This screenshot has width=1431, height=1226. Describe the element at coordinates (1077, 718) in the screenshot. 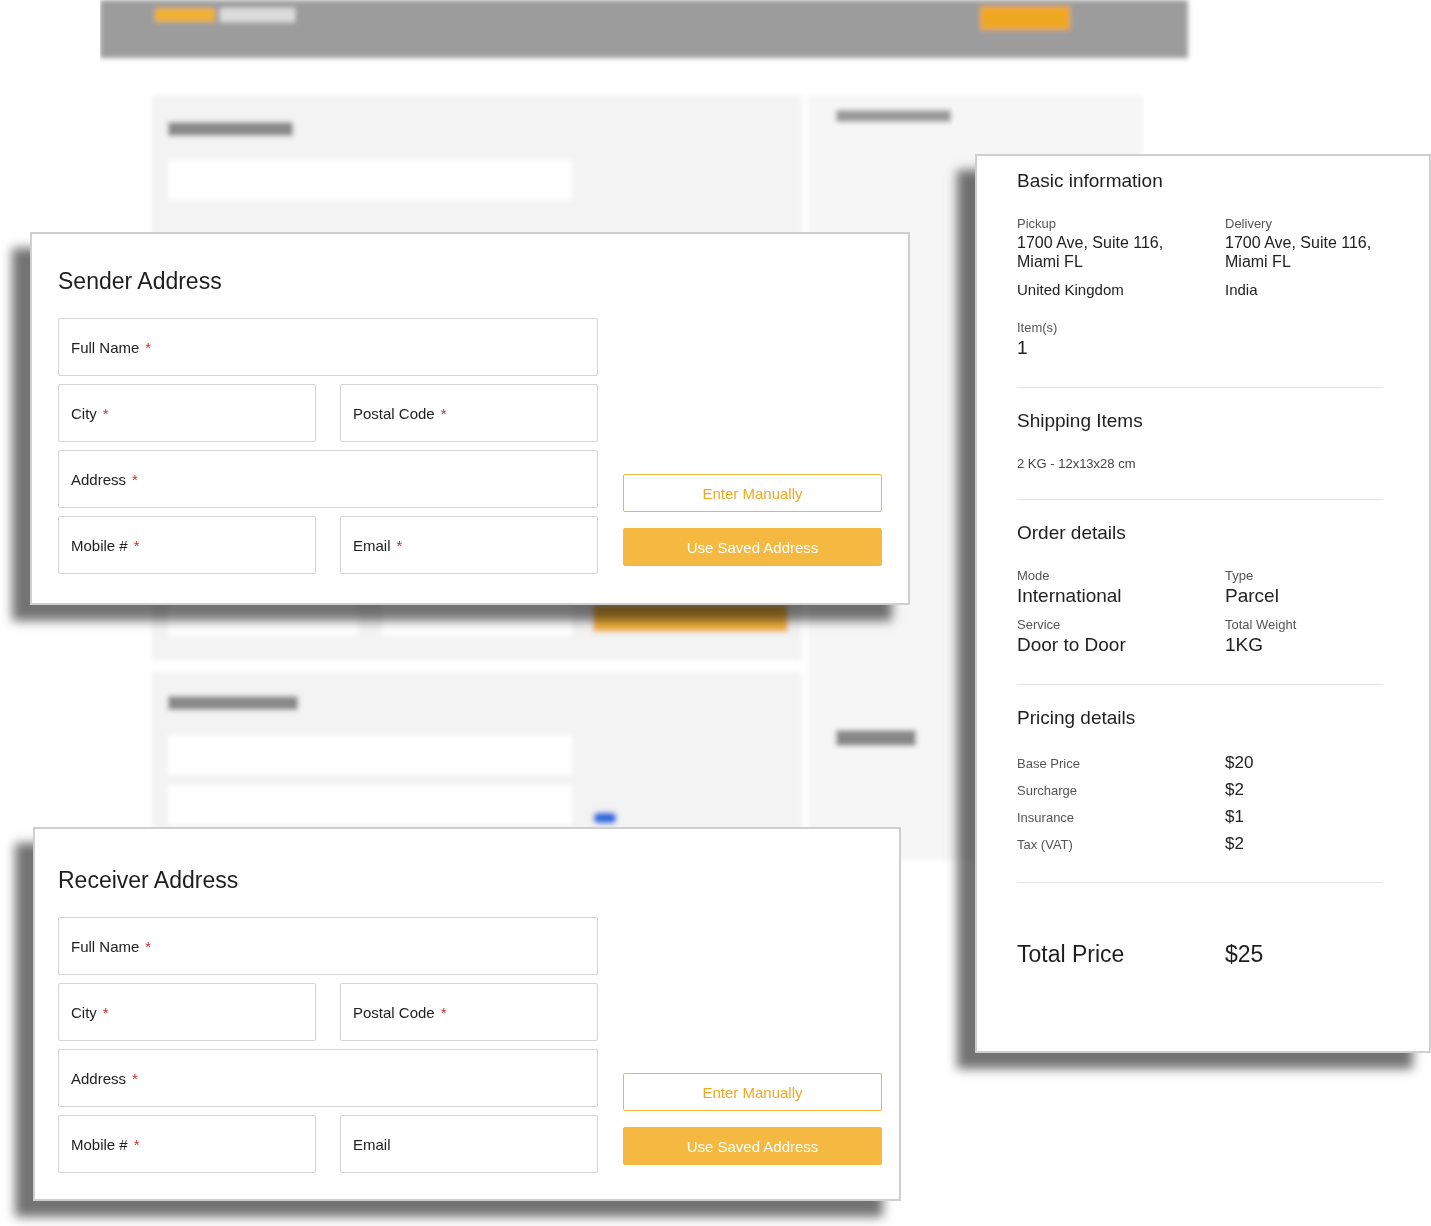

I see `section-title: Pricing details` at that location.